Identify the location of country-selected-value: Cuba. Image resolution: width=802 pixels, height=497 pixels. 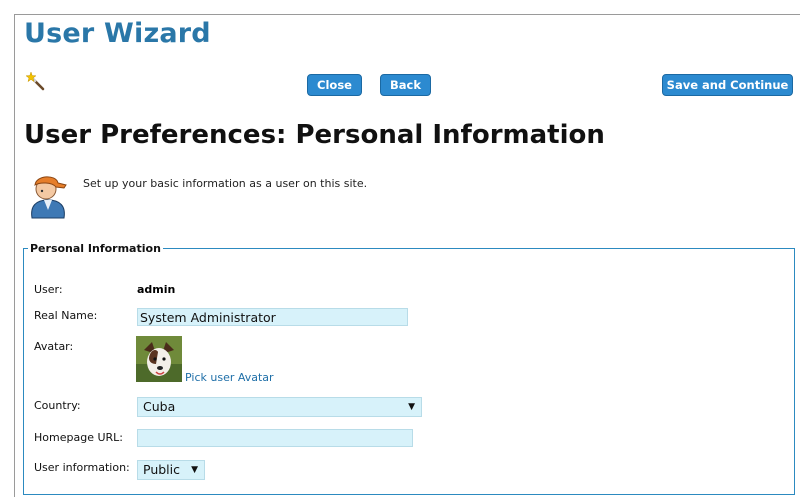
(159, 406).